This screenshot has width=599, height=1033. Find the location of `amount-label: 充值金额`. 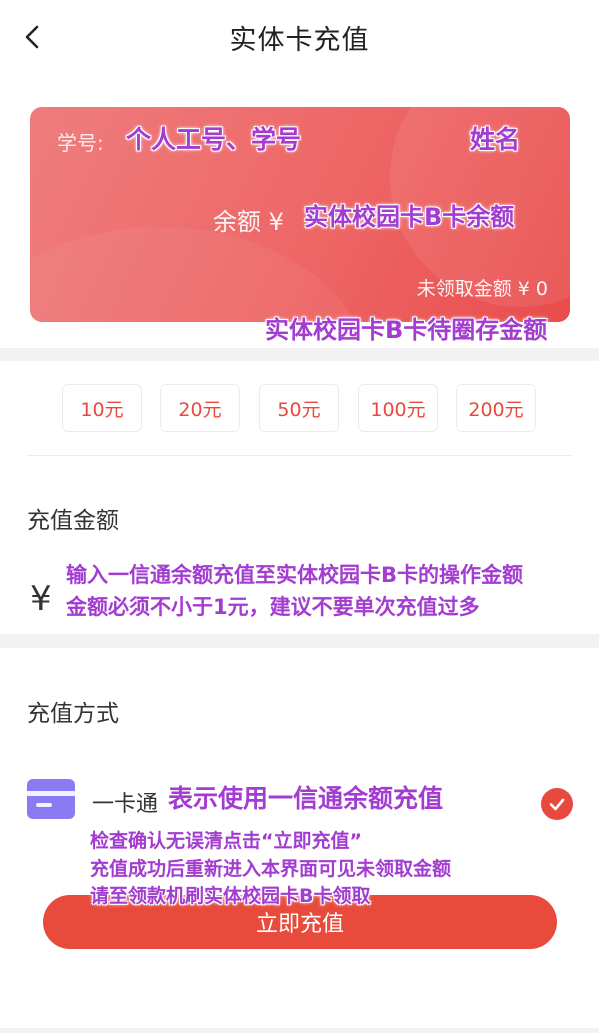

amount-label: 充值金额 is located at coordinates (73, 521).